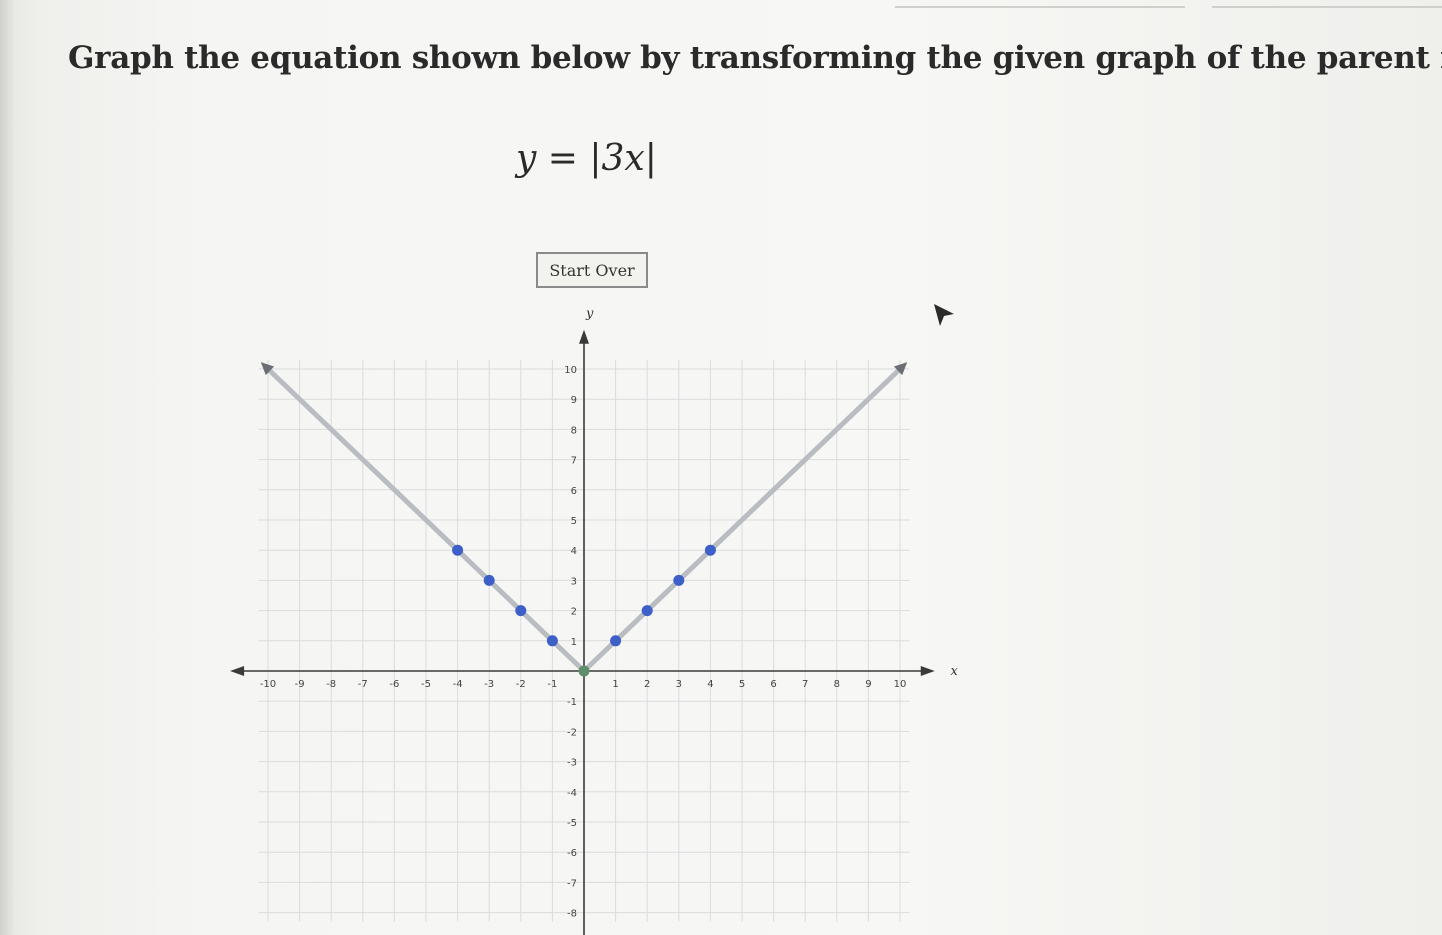 The image size is (1442, 935). What do you see at coordinates (615, 684) in the screenshot?
I see `x-tick-label: 1` at bounding box center [615, 684].